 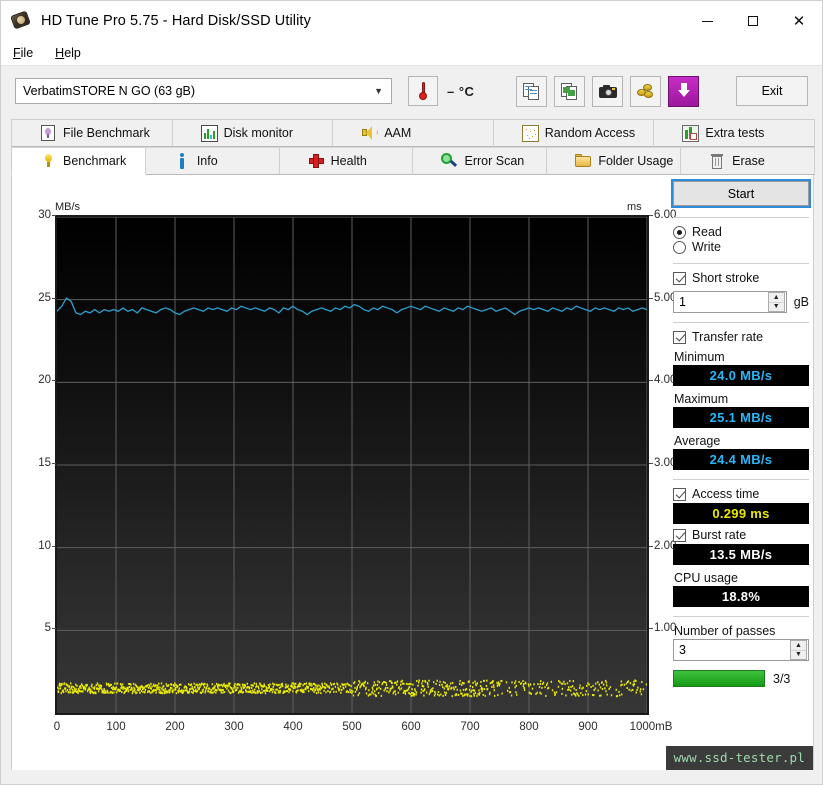 What do you see at coordinates (798, 655) in the screenshot?
I see `passes-stepper-down-icon: ▼` at bounding box center [798, 655].